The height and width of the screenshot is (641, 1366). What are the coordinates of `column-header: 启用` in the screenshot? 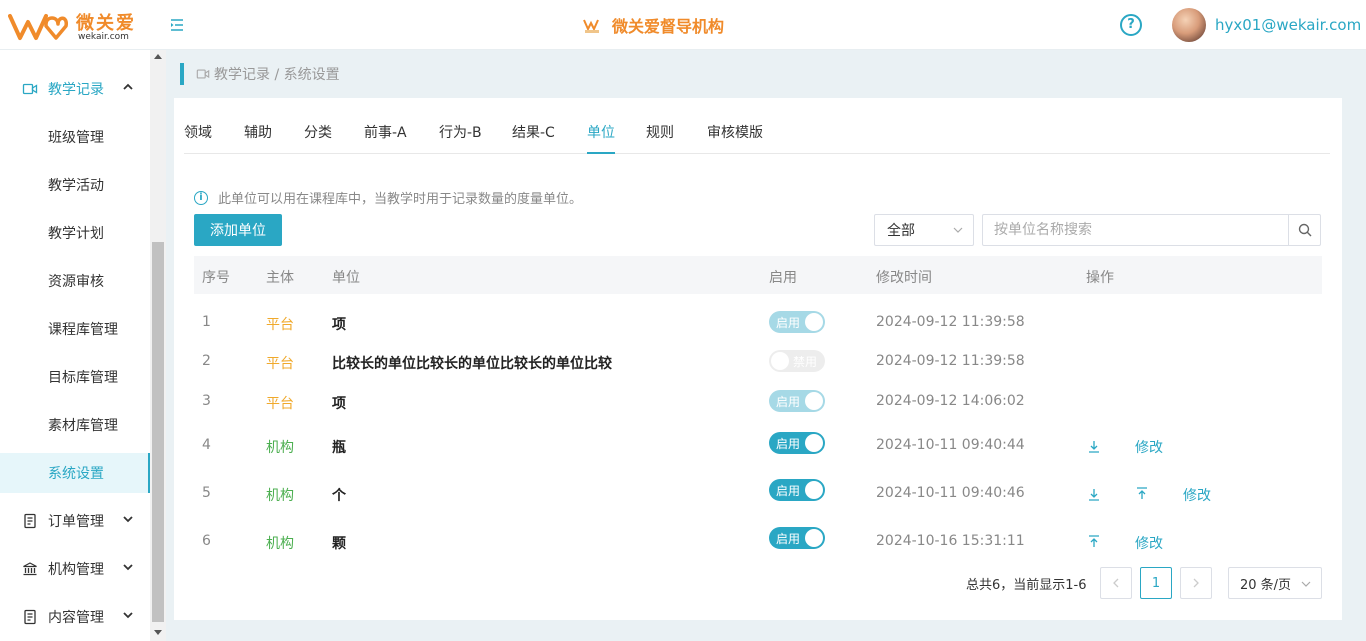 It's located at (783, 278).